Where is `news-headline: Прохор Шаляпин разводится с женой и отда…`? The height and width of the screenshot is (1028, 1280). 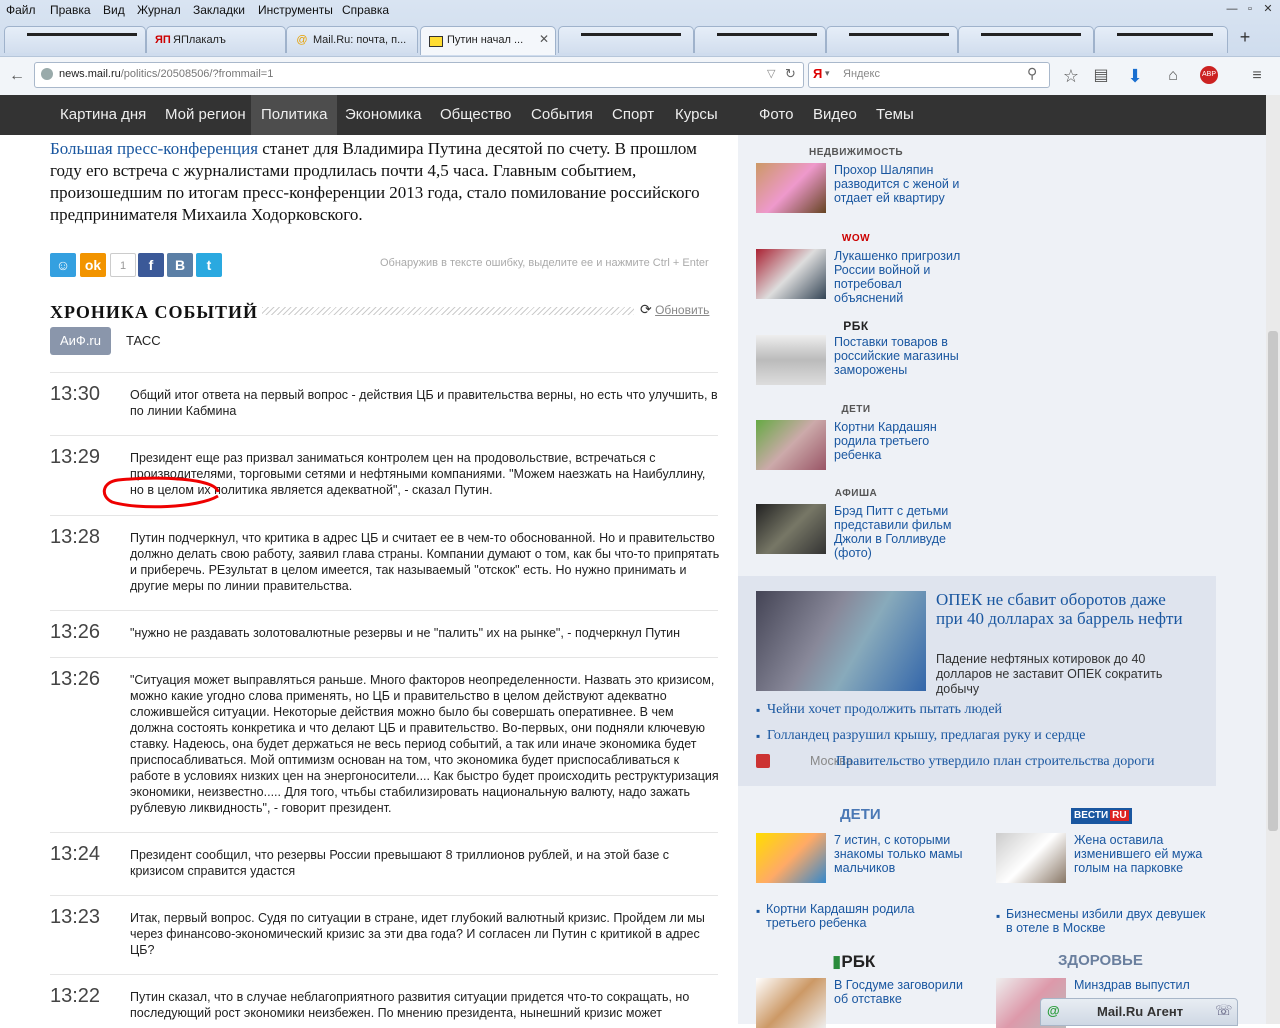
news-headline: Прохор Шаляпин разводится с женой и отда… is located at coordinates (904, 184).